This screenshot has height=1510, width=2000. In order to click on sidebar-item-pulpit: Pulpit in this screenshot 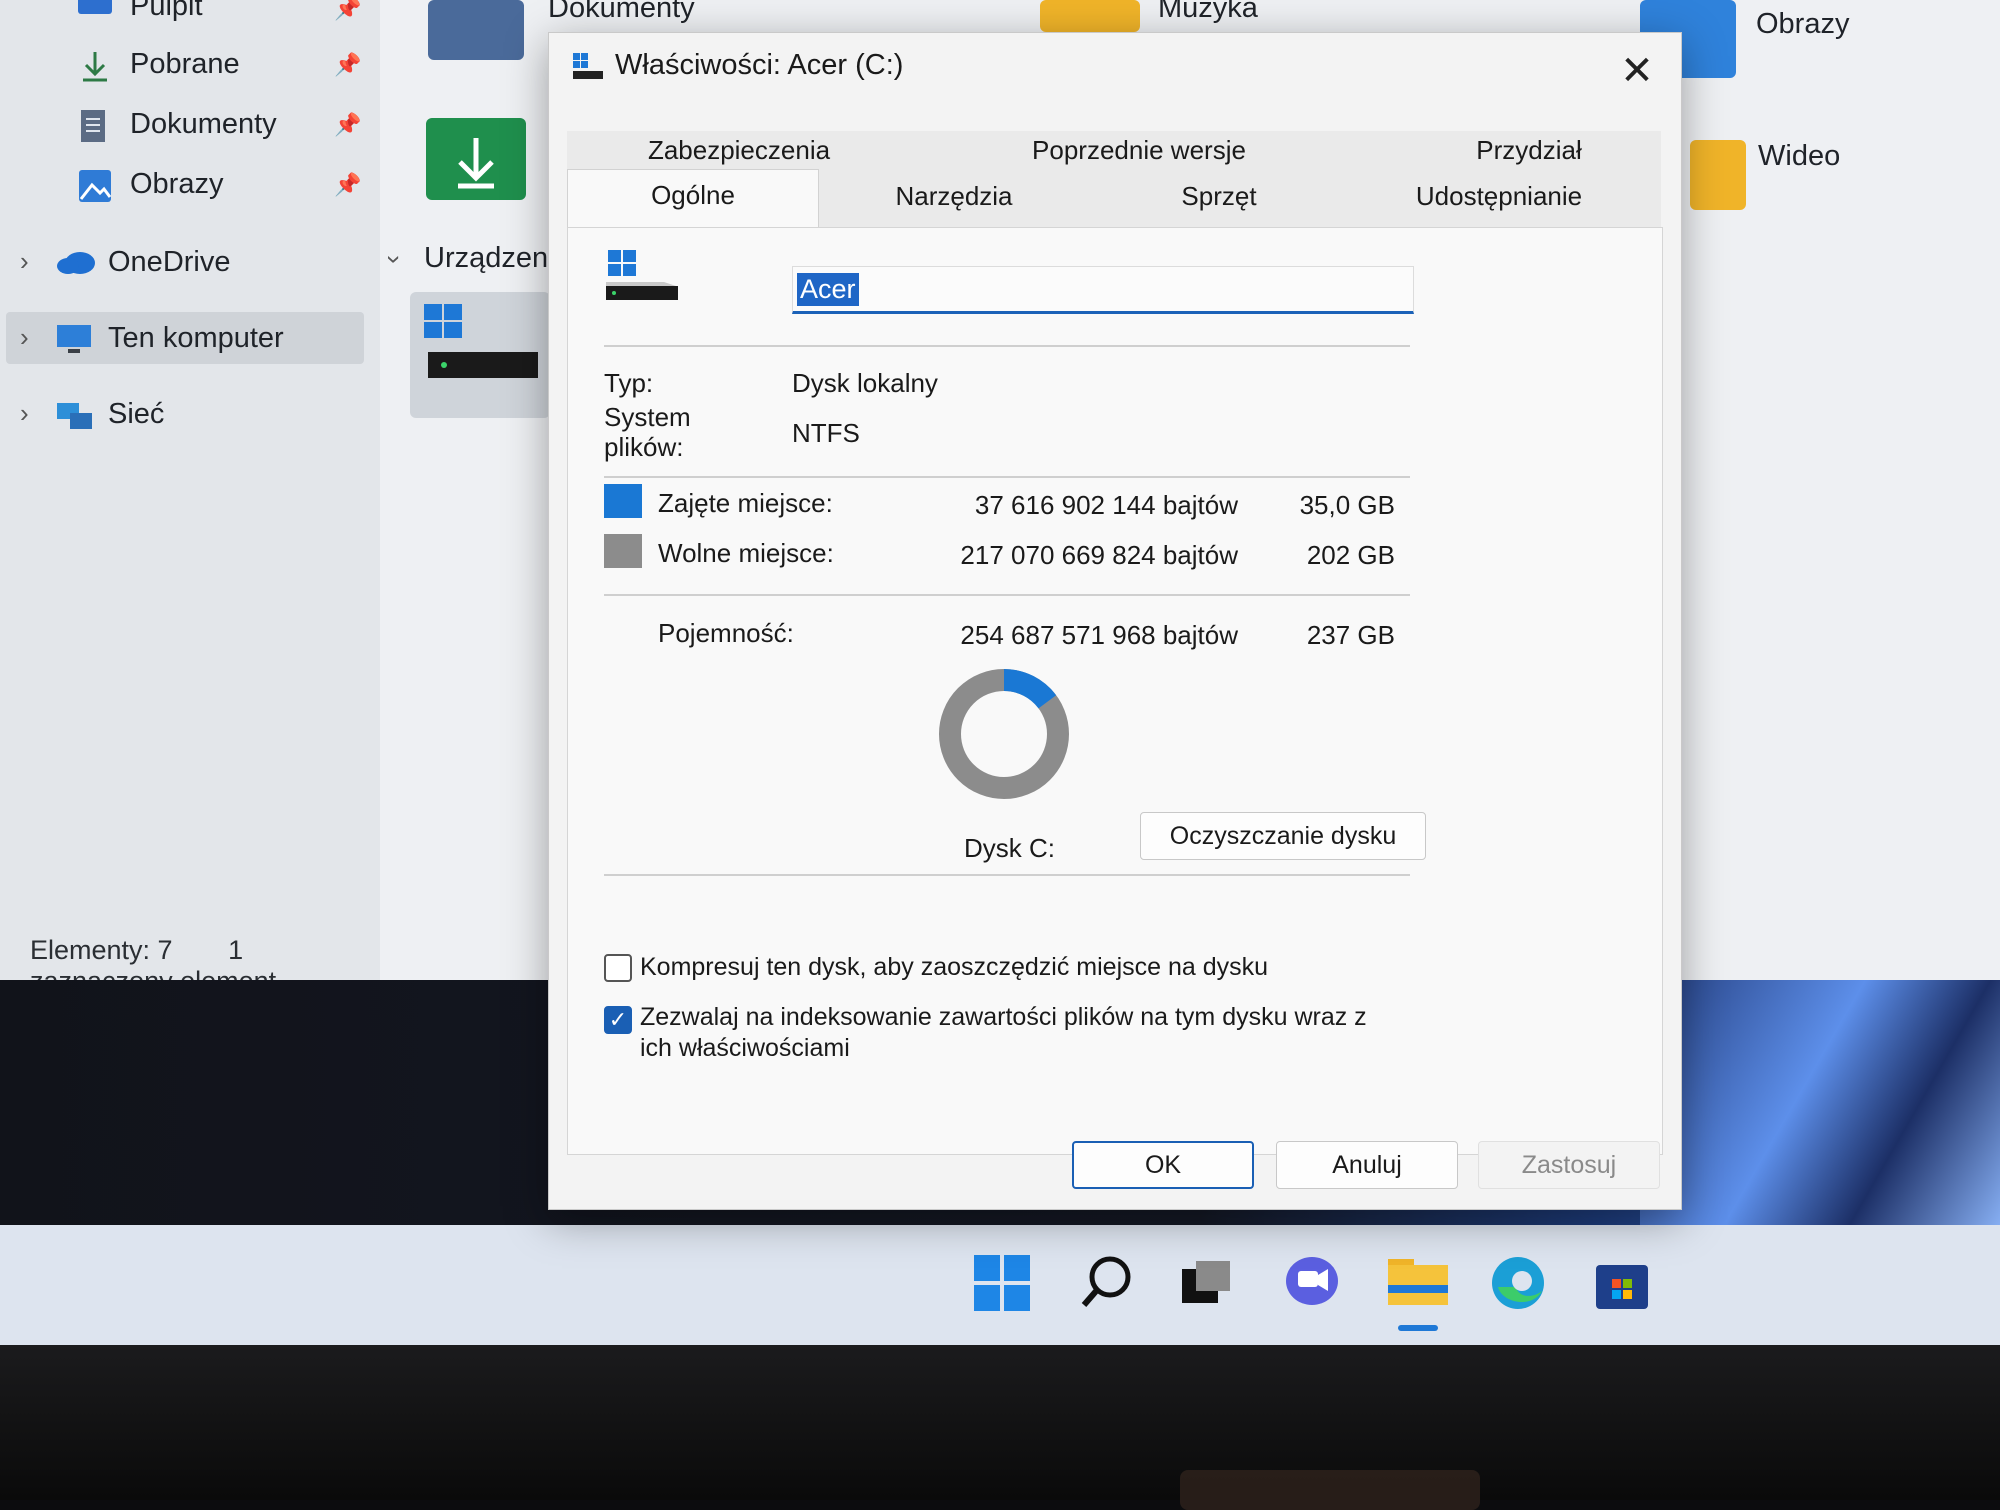, I will do `click(140, 11)`.